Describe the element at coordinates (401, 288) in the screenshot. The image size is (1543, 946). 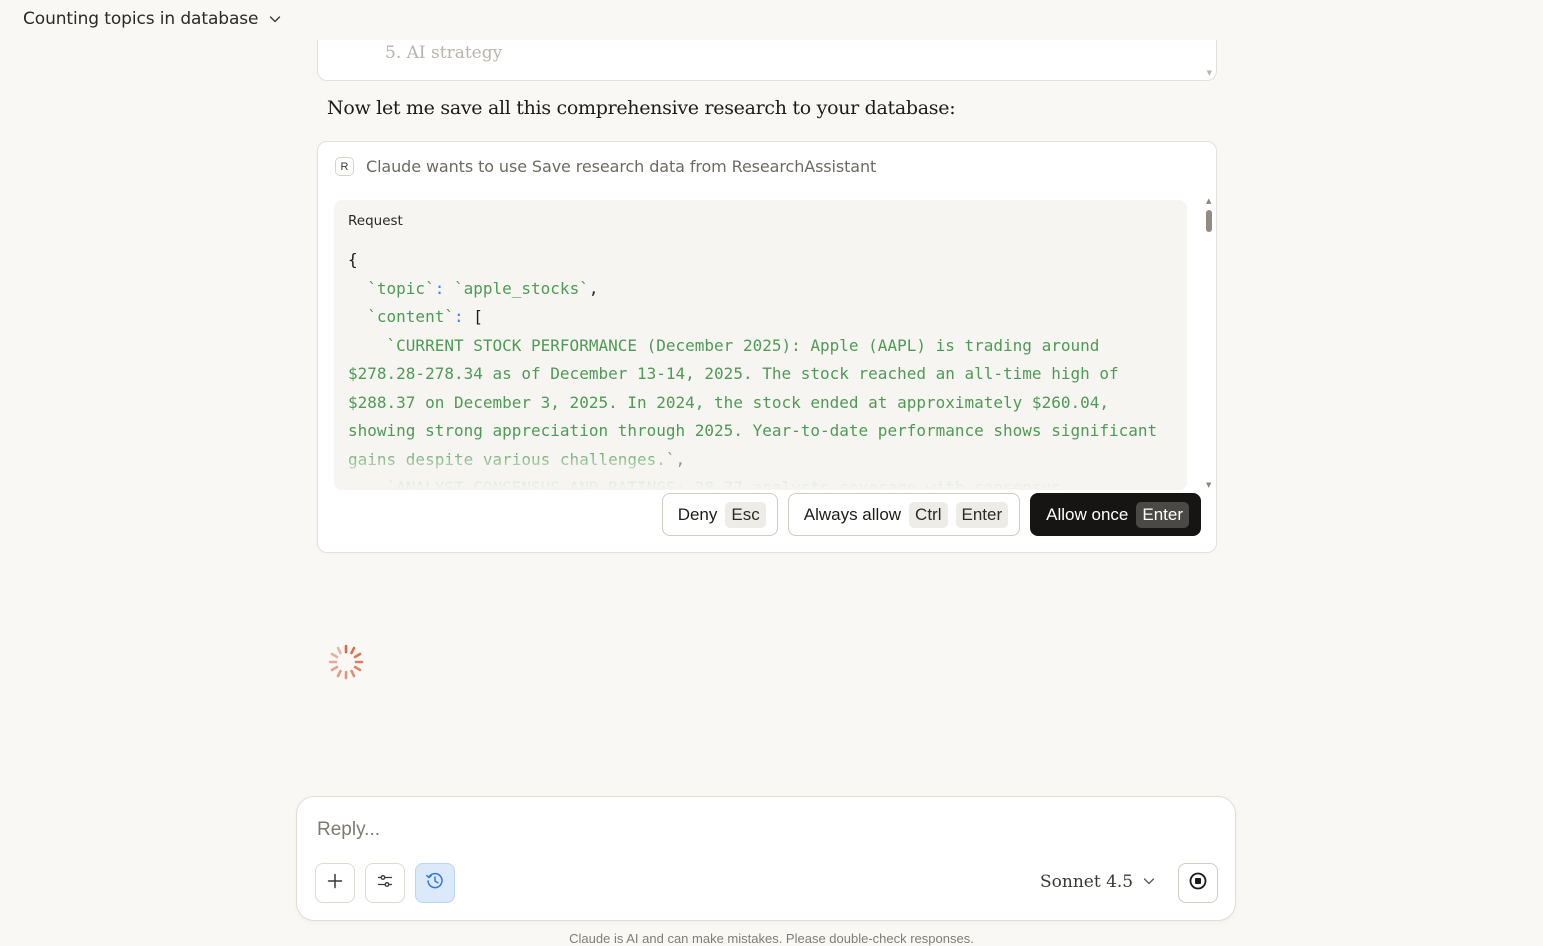
I see `code-topic-key: `topic`` at that location.